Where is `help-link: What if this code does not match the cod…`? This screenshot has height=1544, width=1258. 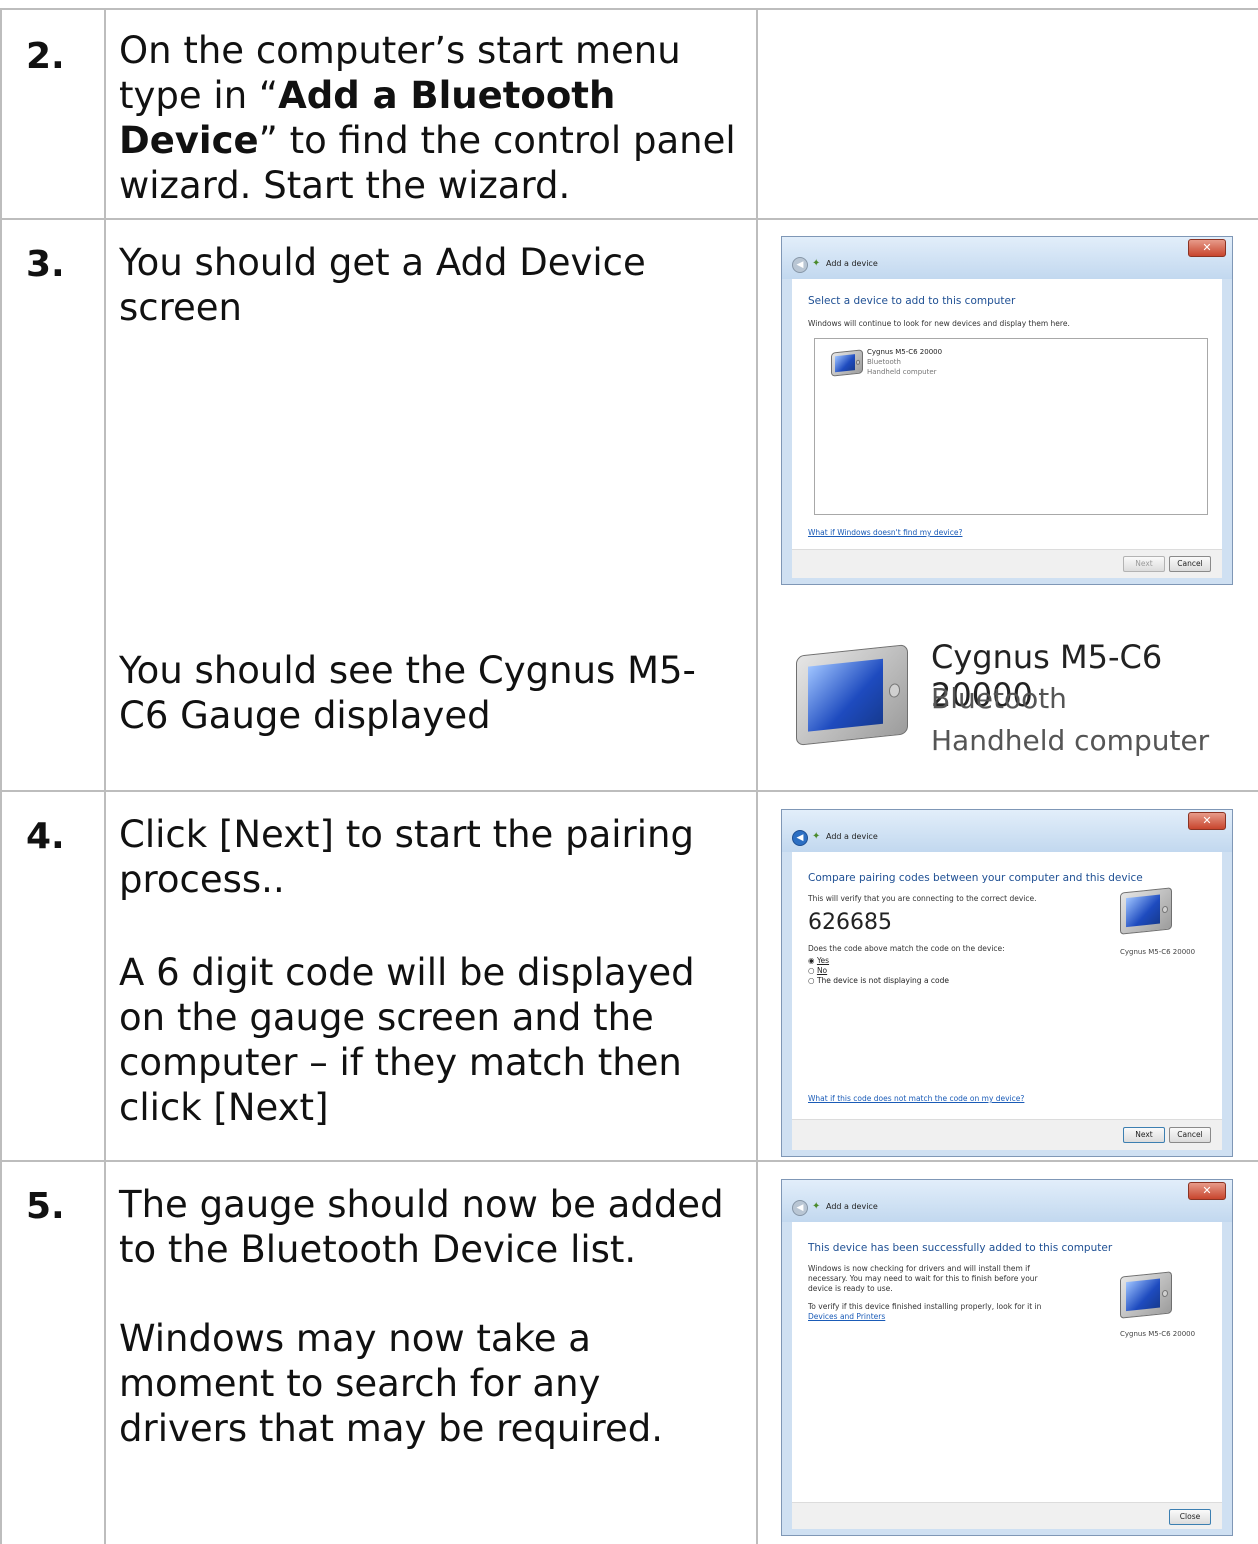 help-link: What if this code does not match the cod… is located at coordinates (916, 1098).